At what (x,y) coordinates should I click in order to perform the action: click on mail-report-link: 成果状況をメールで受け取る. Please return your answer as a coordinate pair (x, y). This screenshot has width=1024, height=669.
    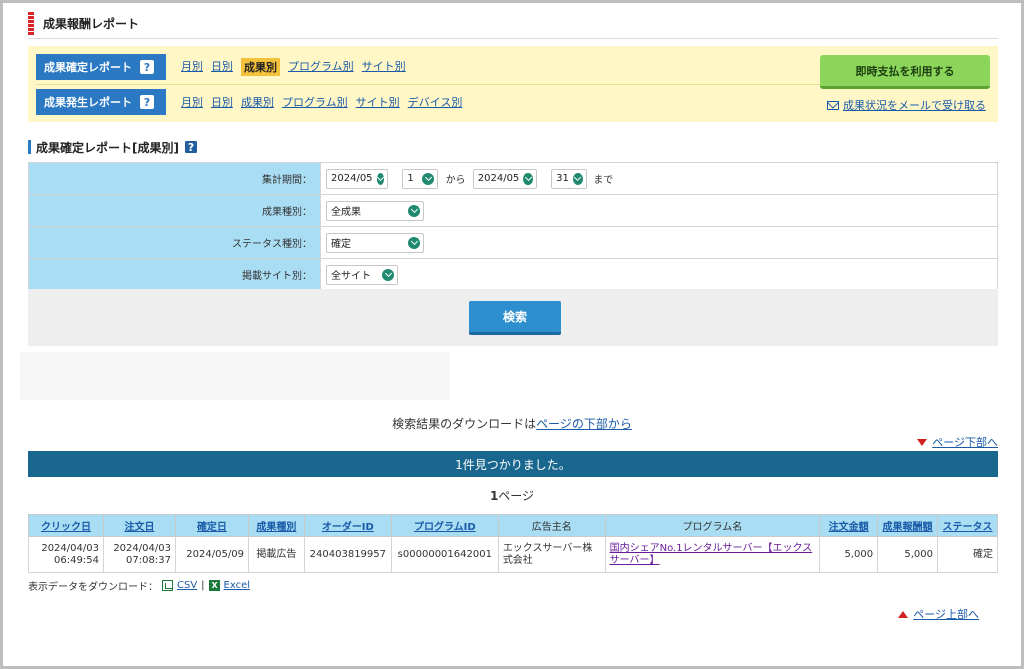
    Looking at the image, I should click on (906, 105).